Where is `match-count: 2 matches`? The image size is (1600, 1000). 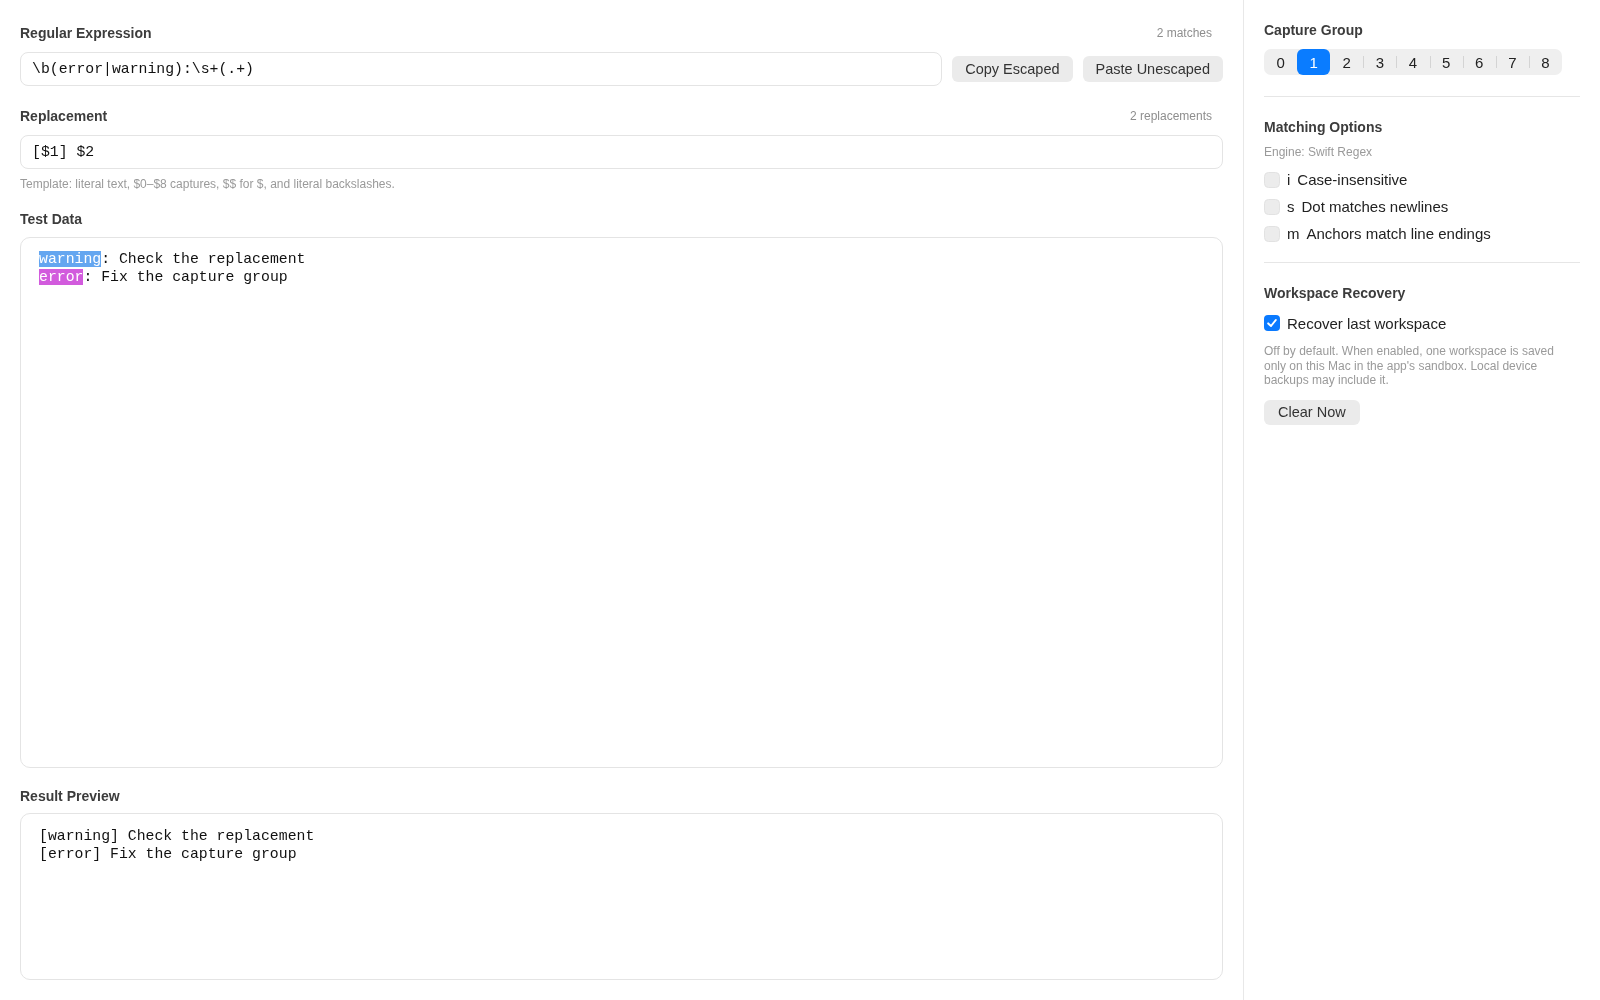 match-count: 2 matches is located at coordinates (1184, 33).